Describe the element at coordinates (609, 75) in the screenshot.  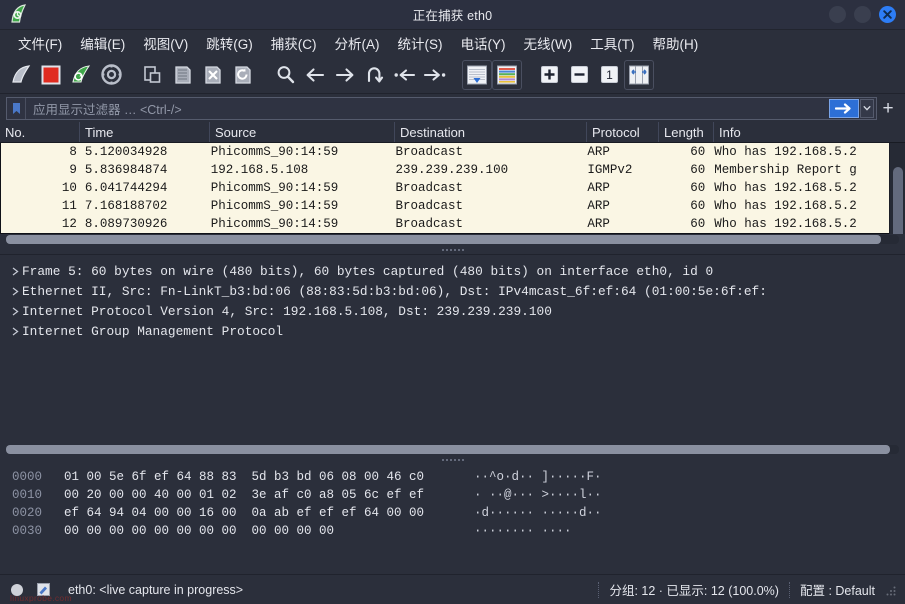
I see `zoom-reset-button: 1` at that location.